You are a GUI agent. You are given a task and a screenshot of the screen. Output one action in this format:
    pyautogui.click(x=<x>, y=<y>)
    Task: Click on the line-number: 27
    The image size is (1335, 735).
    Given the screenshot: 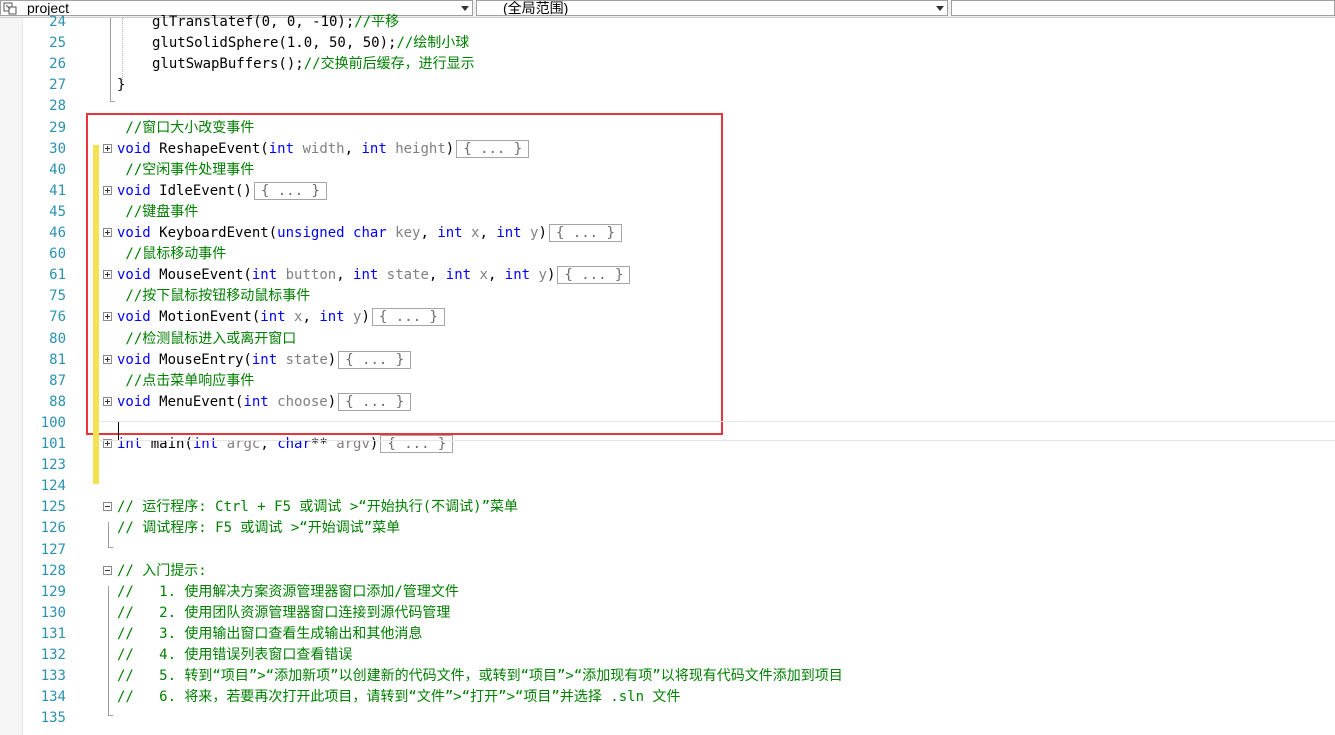 What is the action you would take?
    pyautogui.click(x=57, y=85)
    